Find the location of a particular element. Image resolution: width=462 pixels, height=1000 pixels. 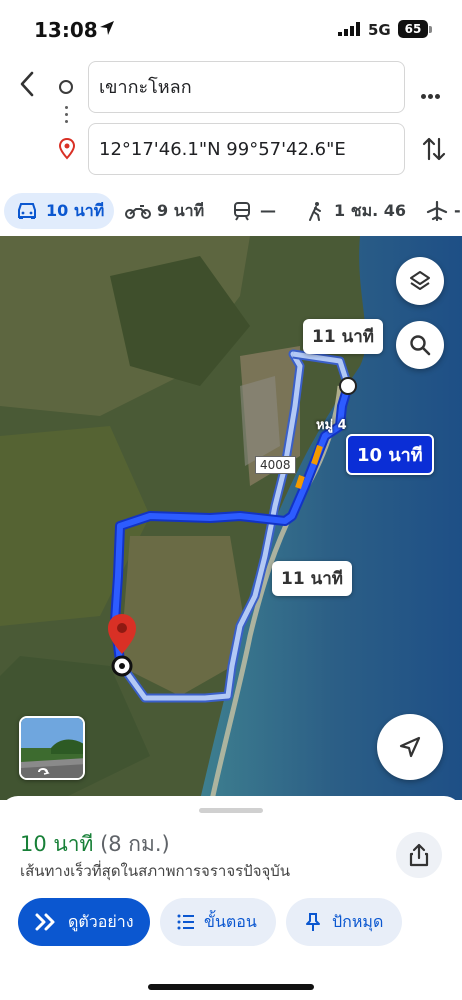

steps-button: ขั้นตอน is located at coordinates (218, 922).